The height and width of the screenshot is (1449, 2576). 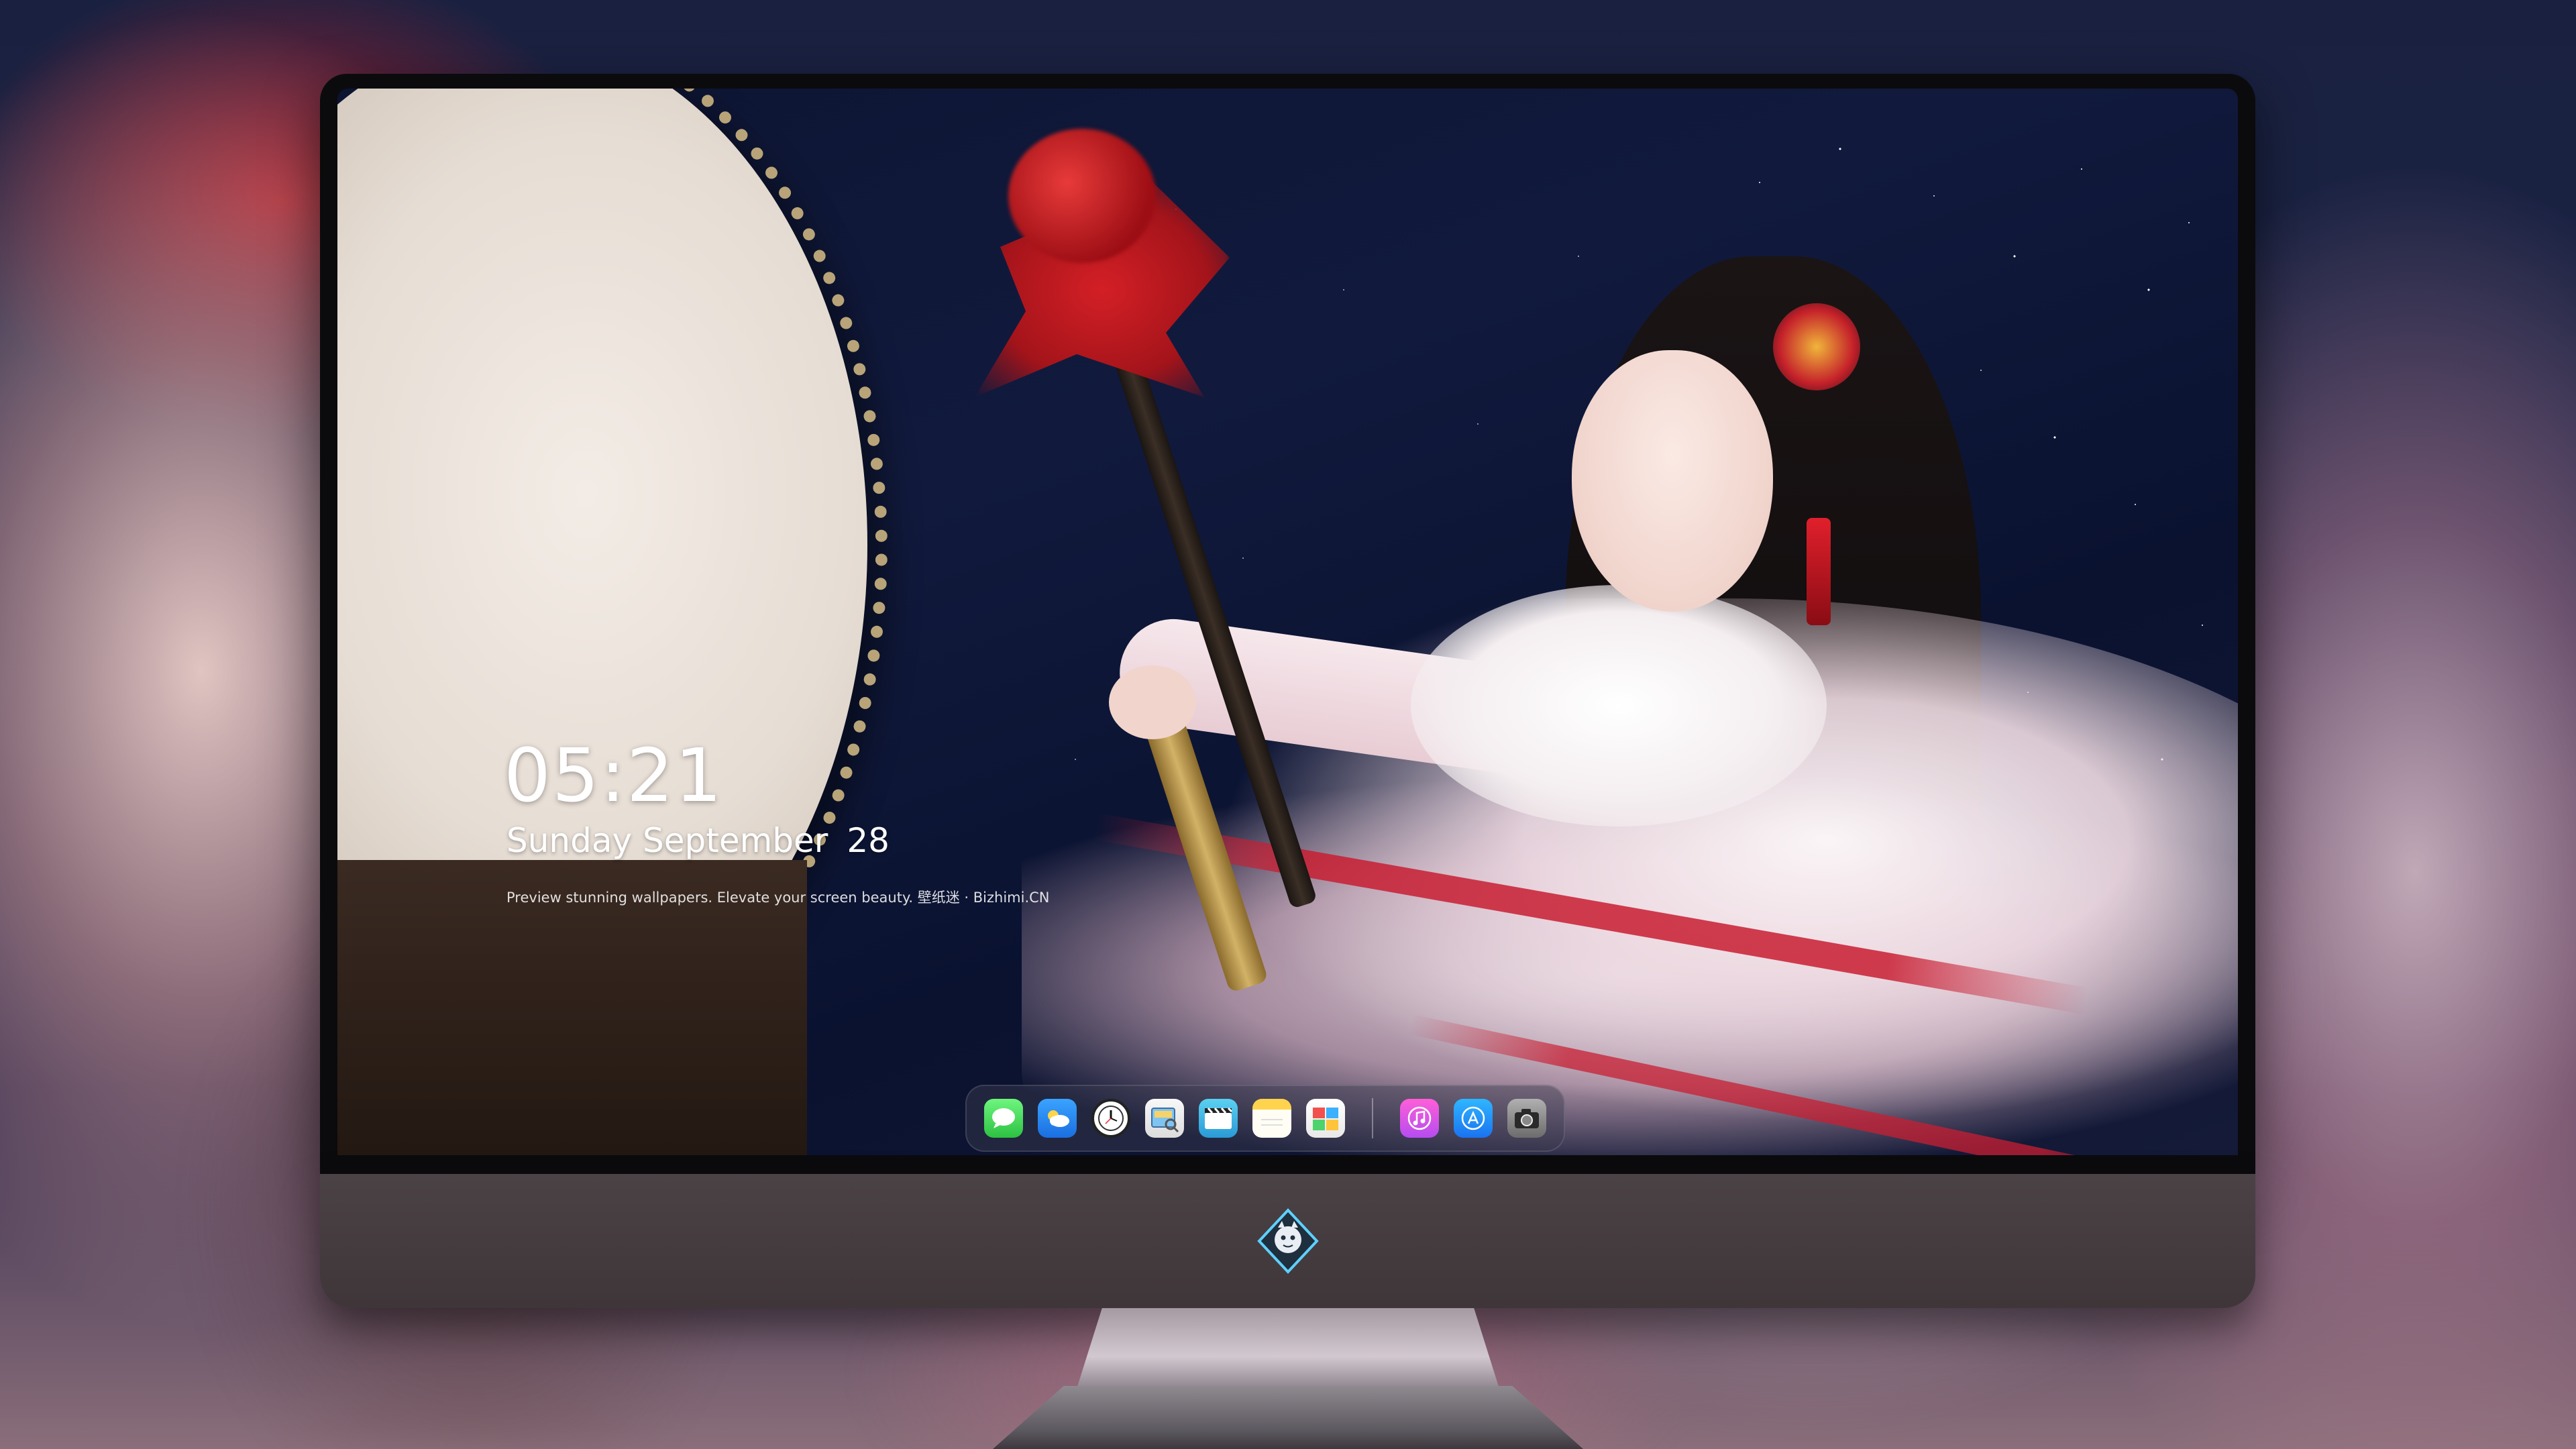 I want to click on wallpaper-tassel, so click(x=1819, y=571).